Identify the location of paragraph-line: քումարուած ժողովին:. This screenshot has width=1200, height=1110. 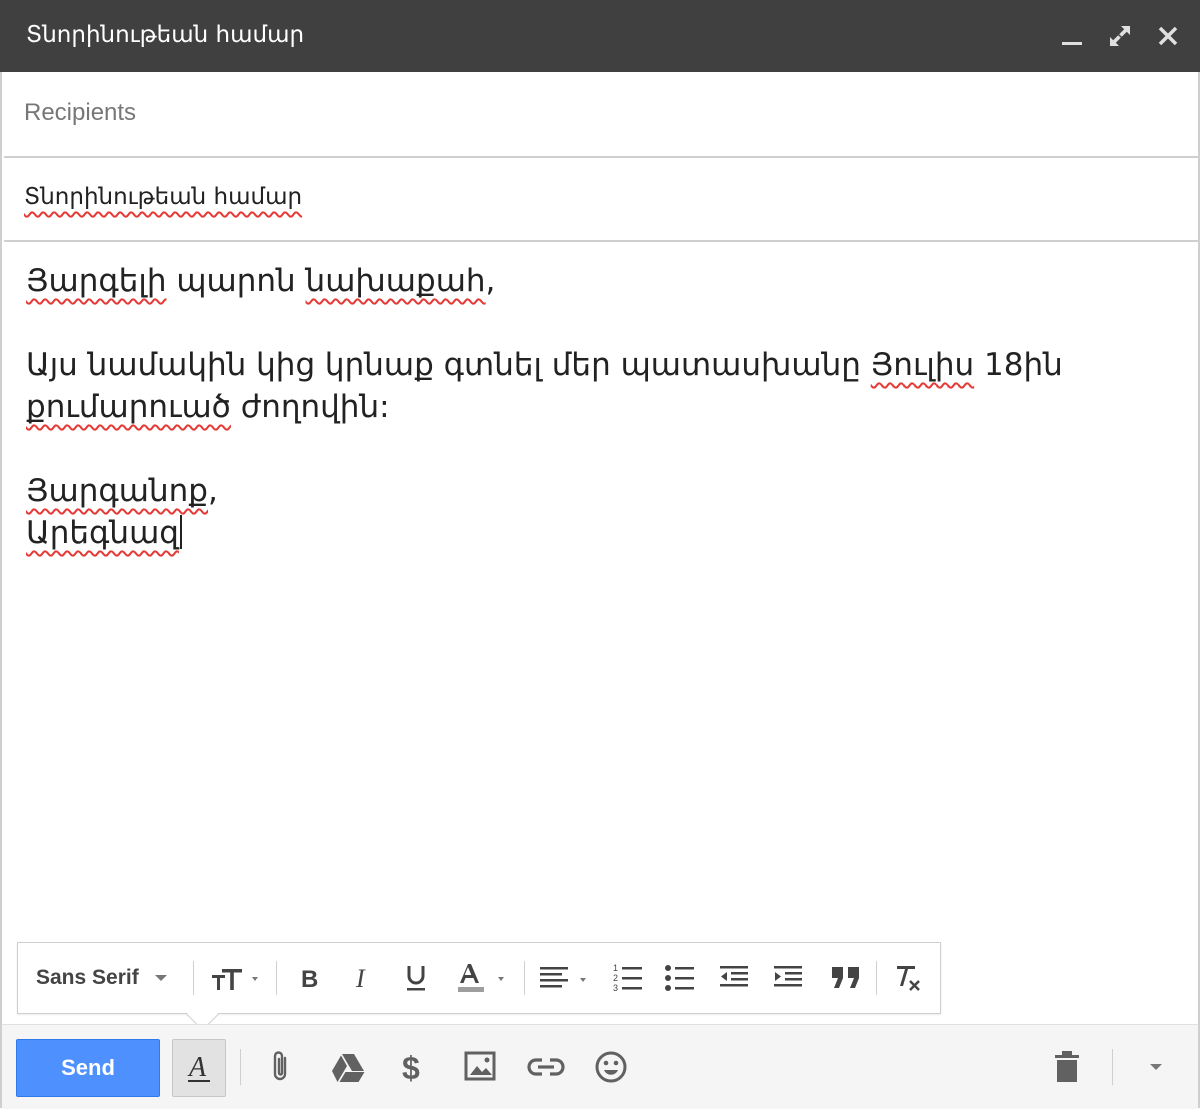
(596, 407).